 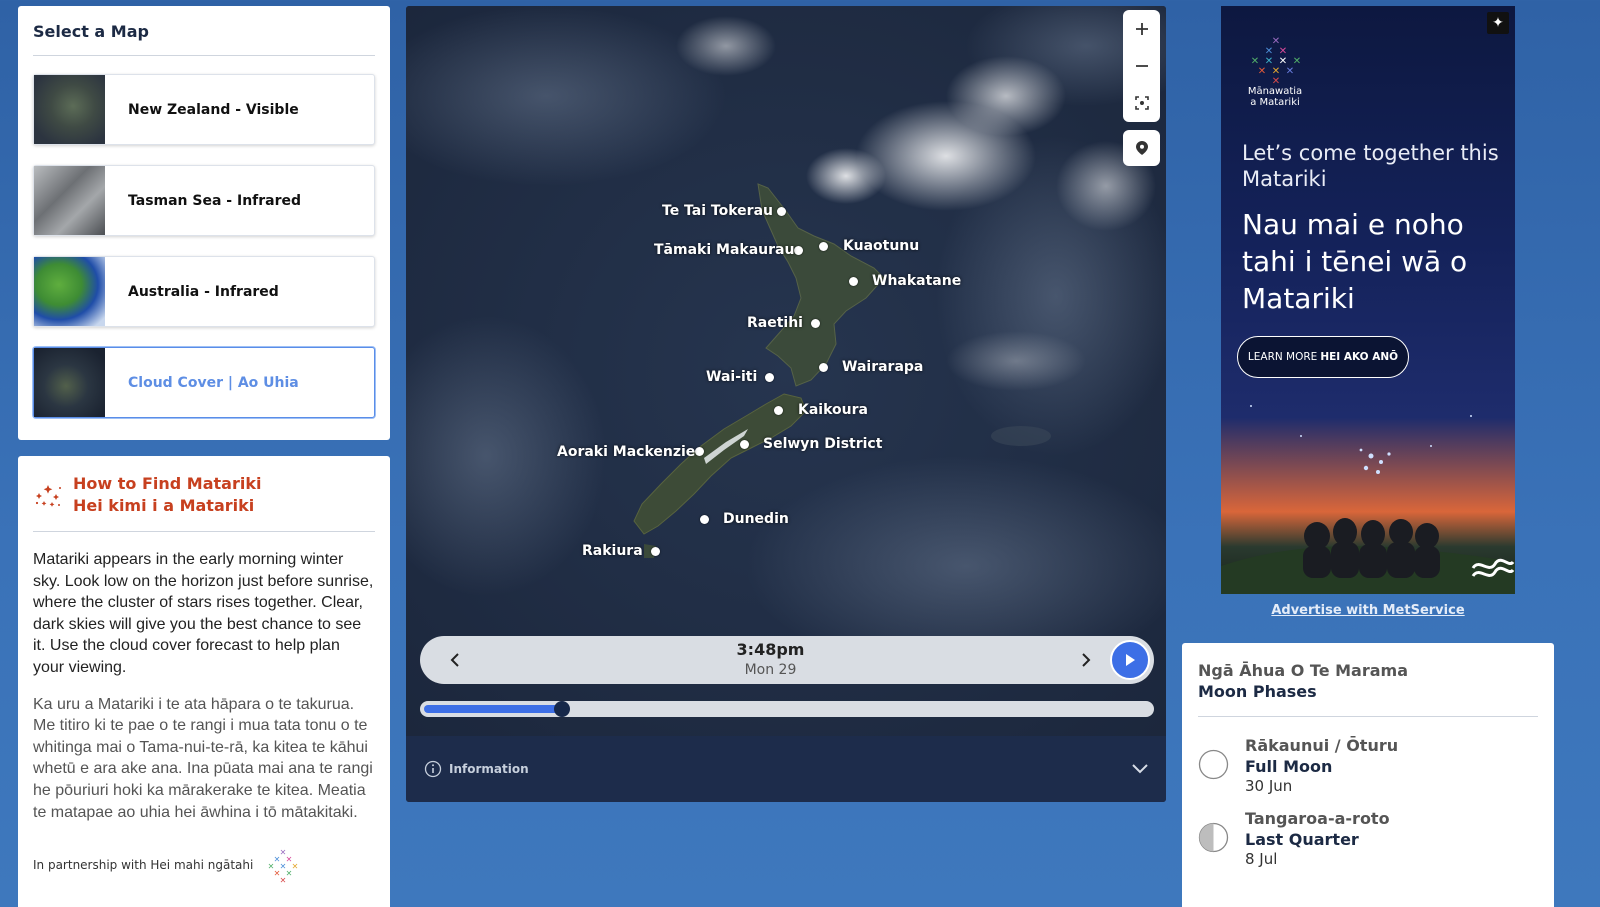 I want to click on ad-logo-line-1: Mānawatia, so click(x=1275, y=91).